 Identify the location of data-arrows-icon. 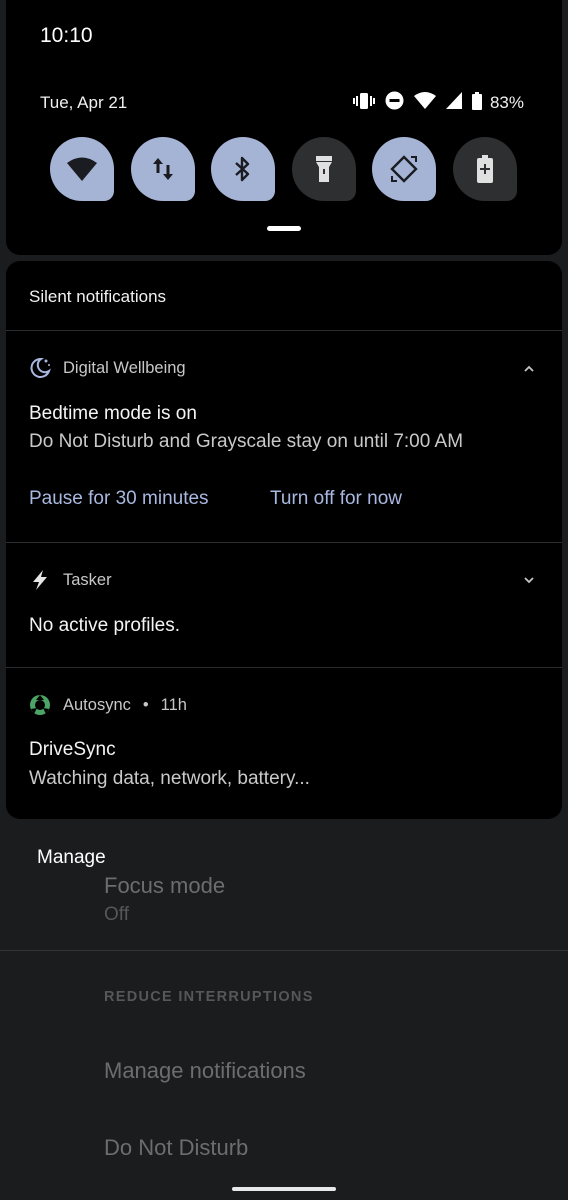
(163, 169).